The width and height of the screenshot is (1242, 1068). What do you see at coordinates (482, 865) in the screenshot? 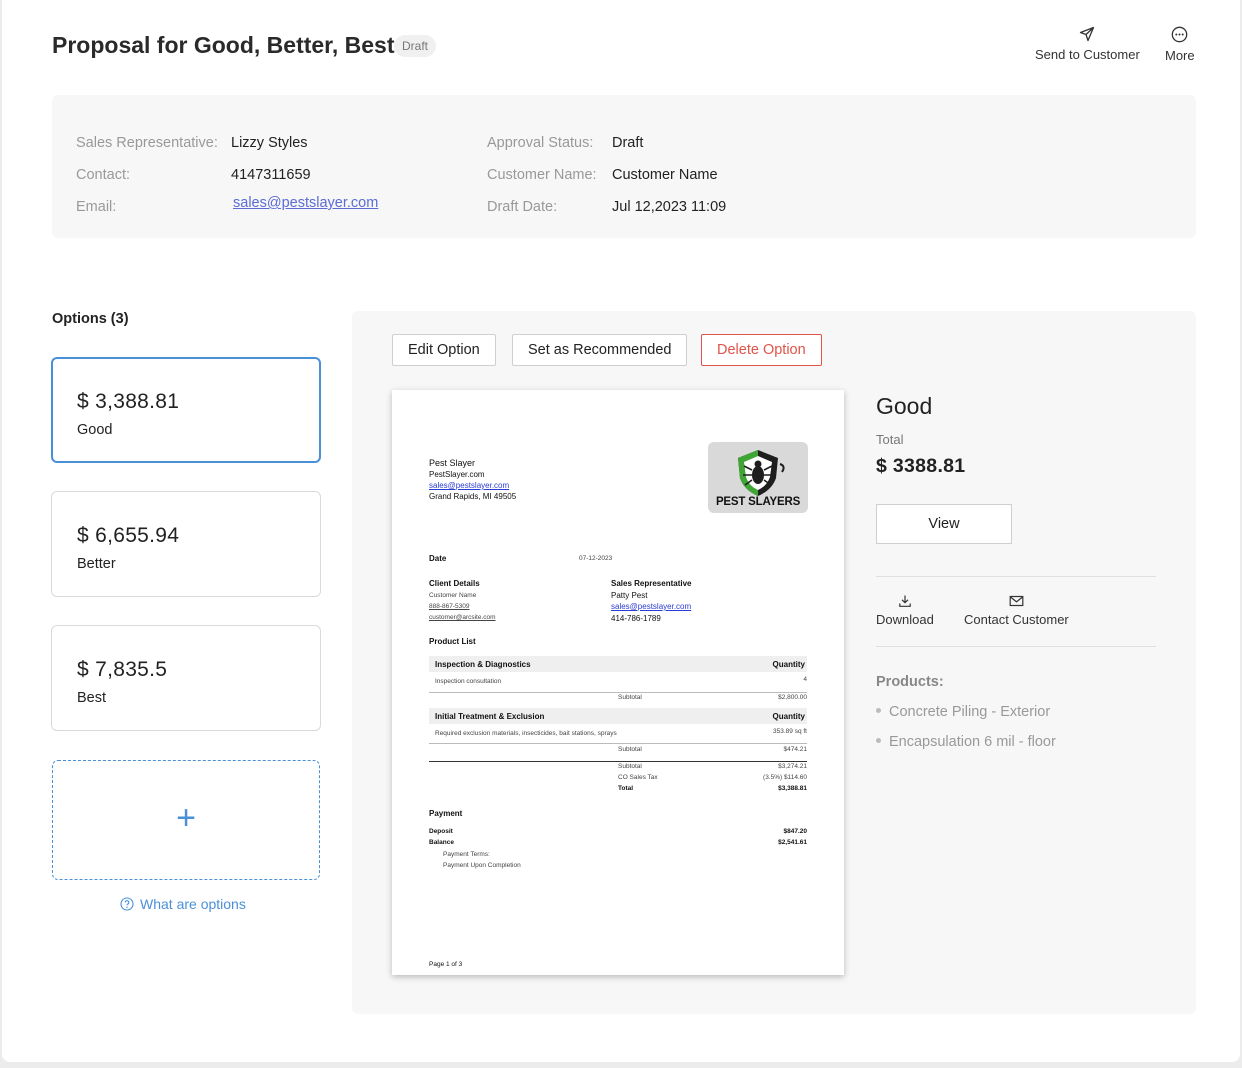
I see `doc-terms-value: Payment Upon Completion` at bounding box center [482, 865].